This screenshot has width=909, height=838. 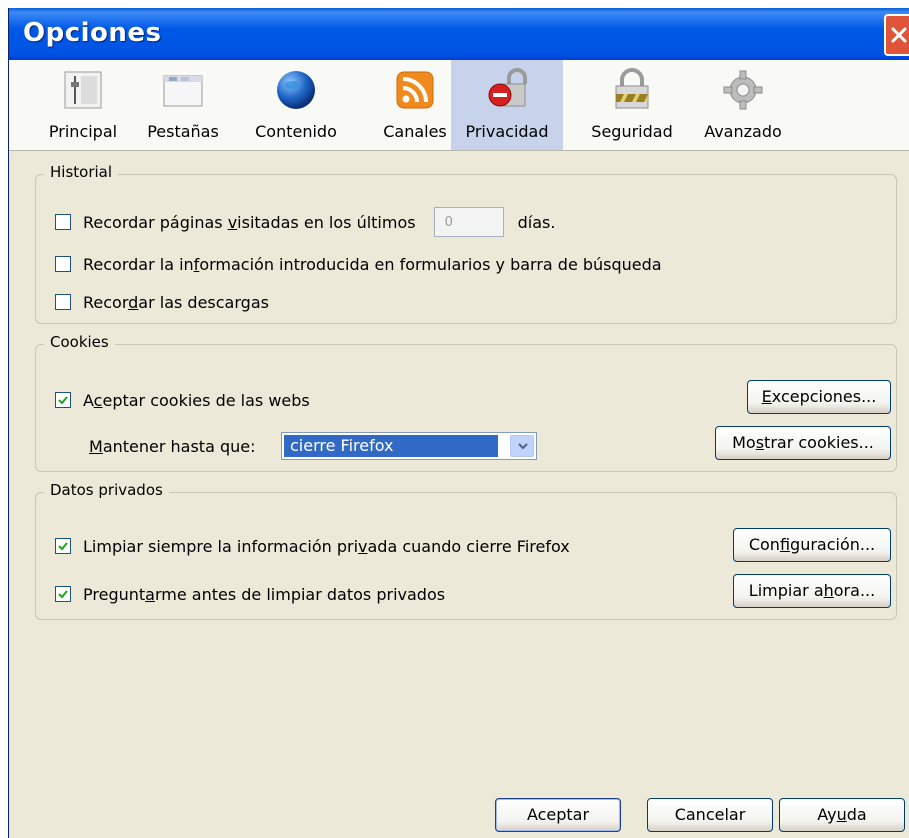 What do you see at coordinates (743, 131) in the screenshot?
I see `tab-label: Avanzado` at bounding box center [743, 131].